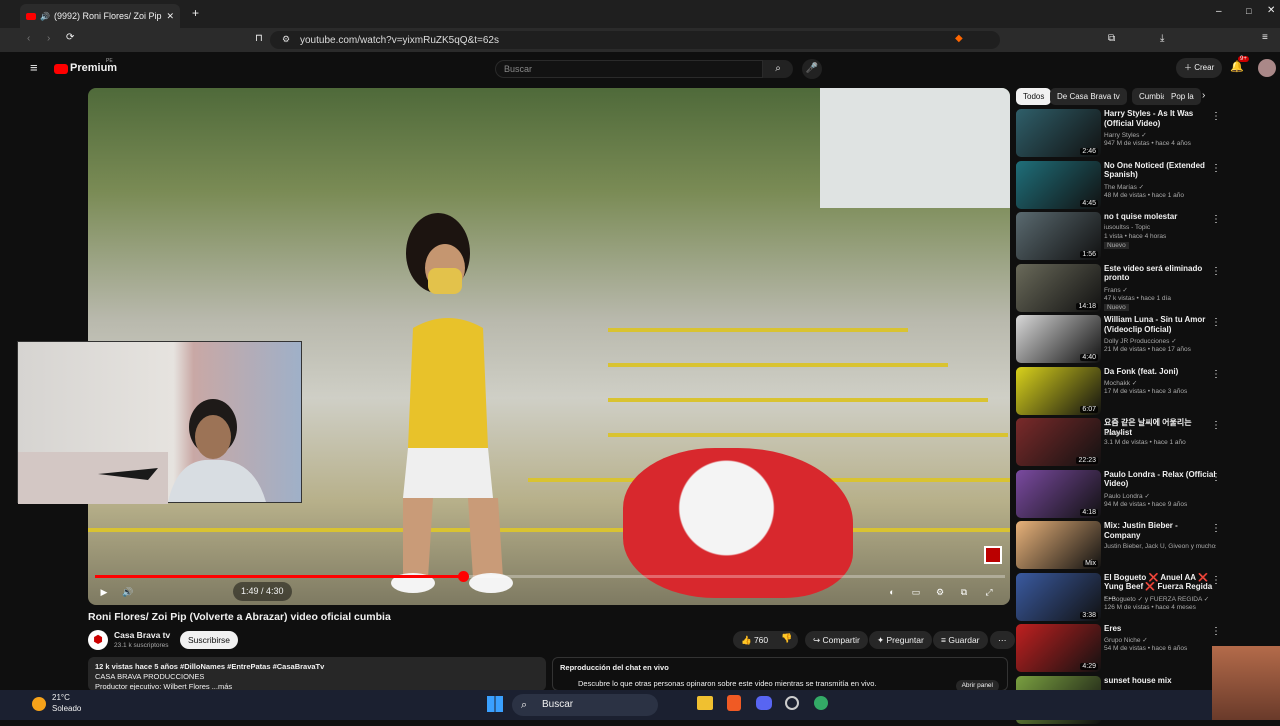  What do you see at coordinates (1160, 383) in the screenshot?
I see `recommendation-channel: Mochakk ✓` at bounding box center [1160, 383].